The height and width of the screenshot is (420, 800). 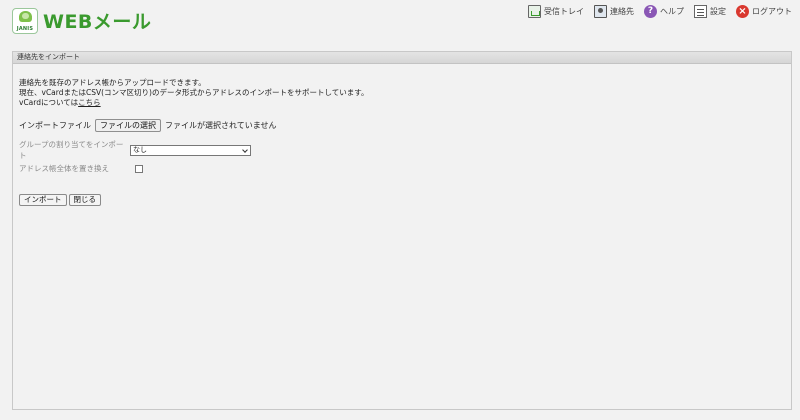 I want to click on app-header: JANIS WEBメール 受信トレイ 連絡先 ? ヘルプ 設定 × ログアウト, so click(x=400, y=20).